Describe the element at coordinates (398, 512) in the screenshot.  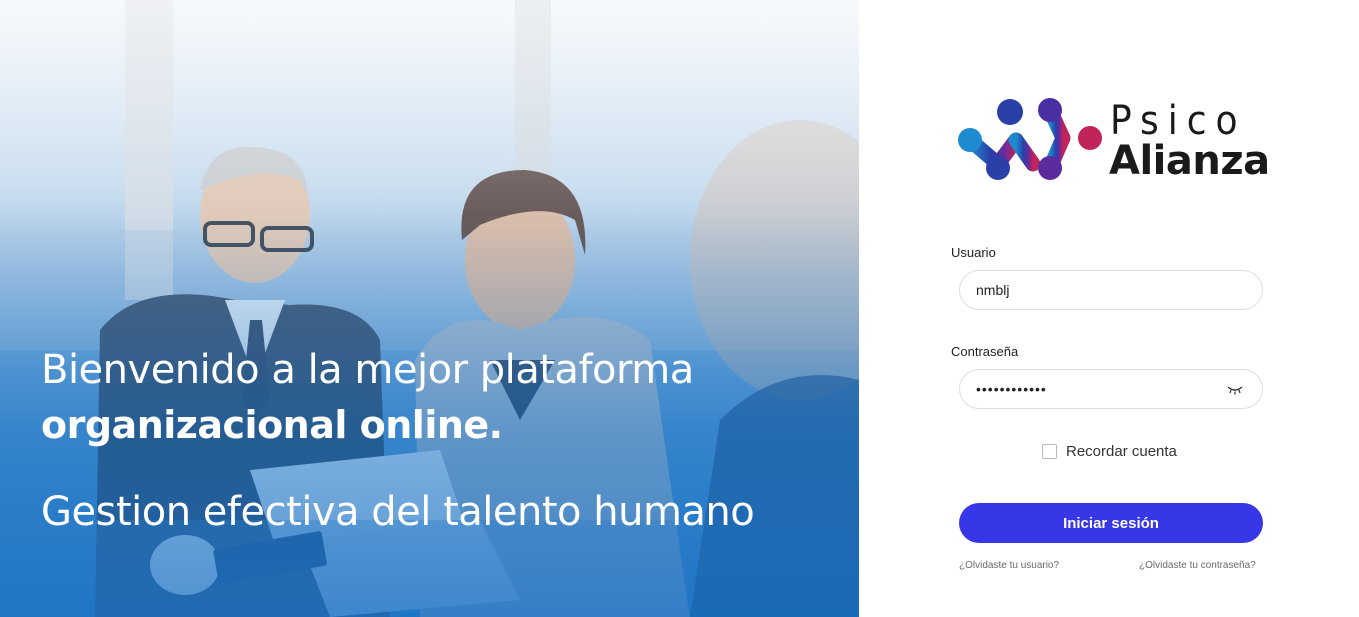
I see `hero-subheading: Gestion efectiva del talento humano` at that location.